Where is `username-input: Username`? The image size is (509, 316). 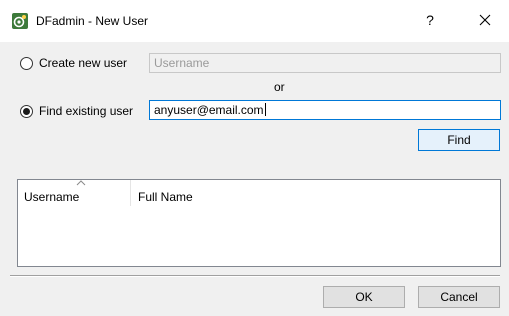
username-input: Username is located at coordinates (325, 63).